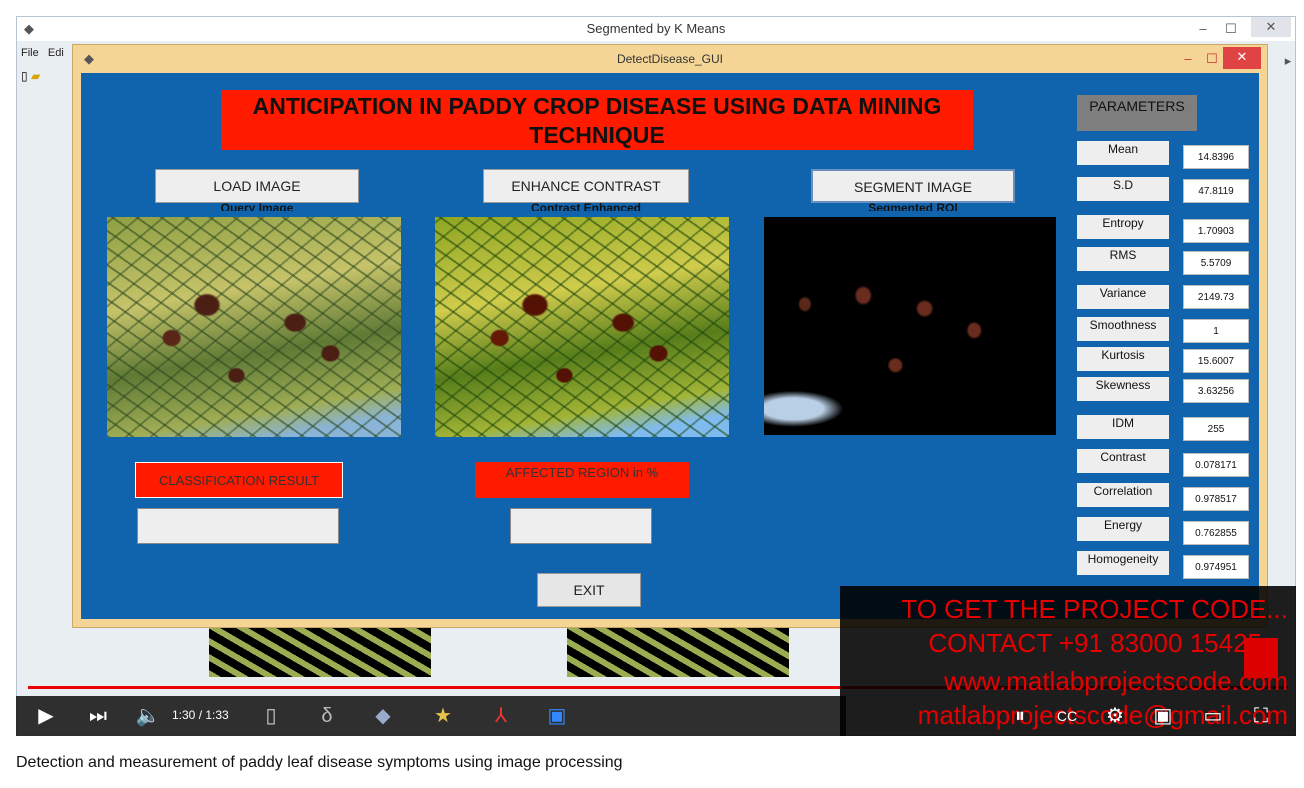 Image resolution: width=1304 pixels, height=788 pixels. Describe the element at coordinates (1261, 716) in the screenshot. I see `fullscreen-icon: ⛶` at that location.